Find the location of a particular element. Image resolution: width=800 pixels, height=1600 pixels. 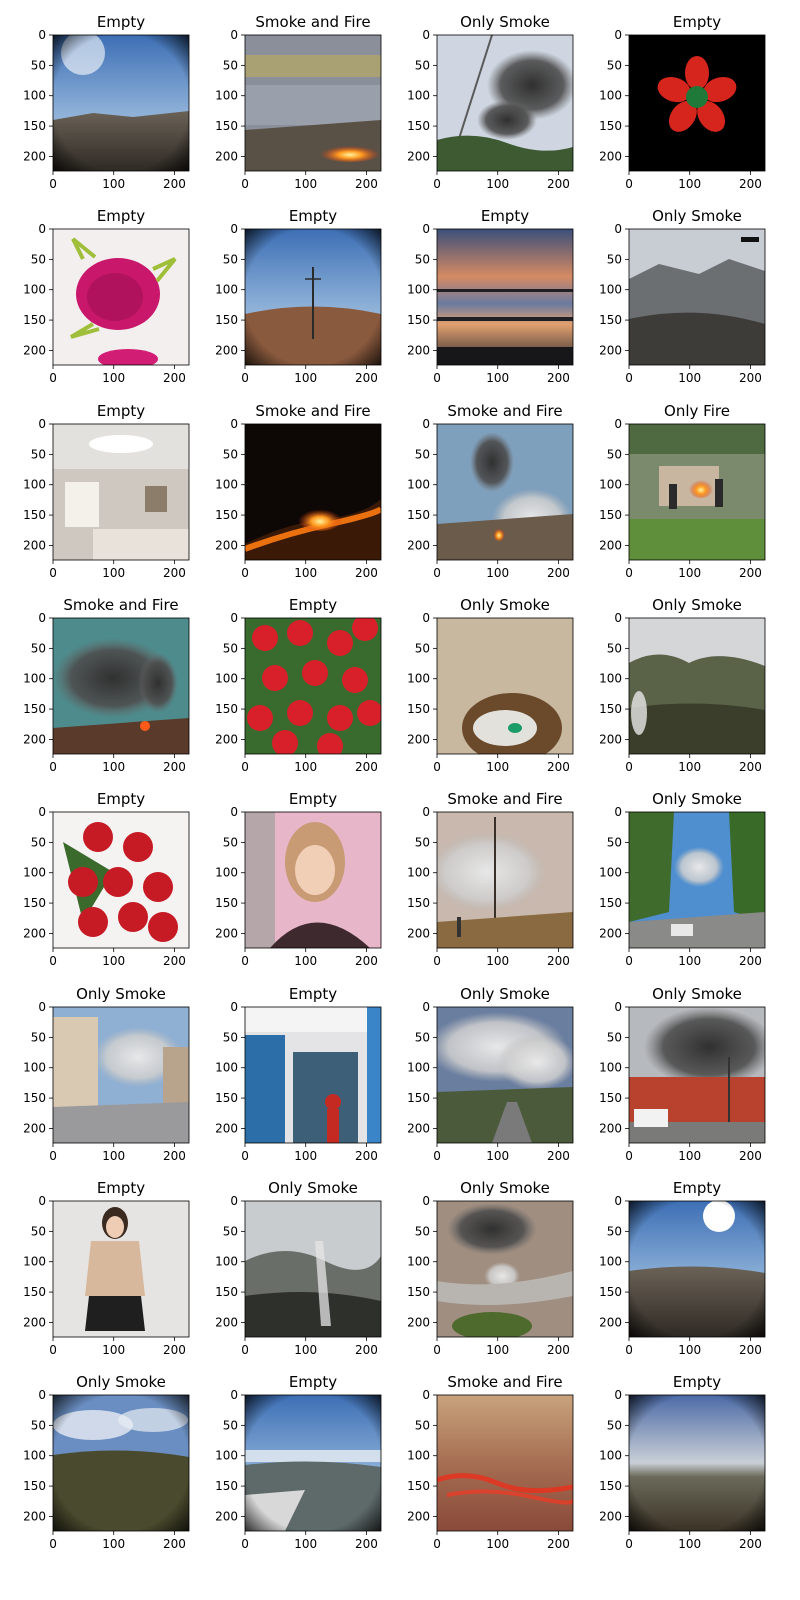

panel-title: Only Fire is located at coordinates (697, 411).